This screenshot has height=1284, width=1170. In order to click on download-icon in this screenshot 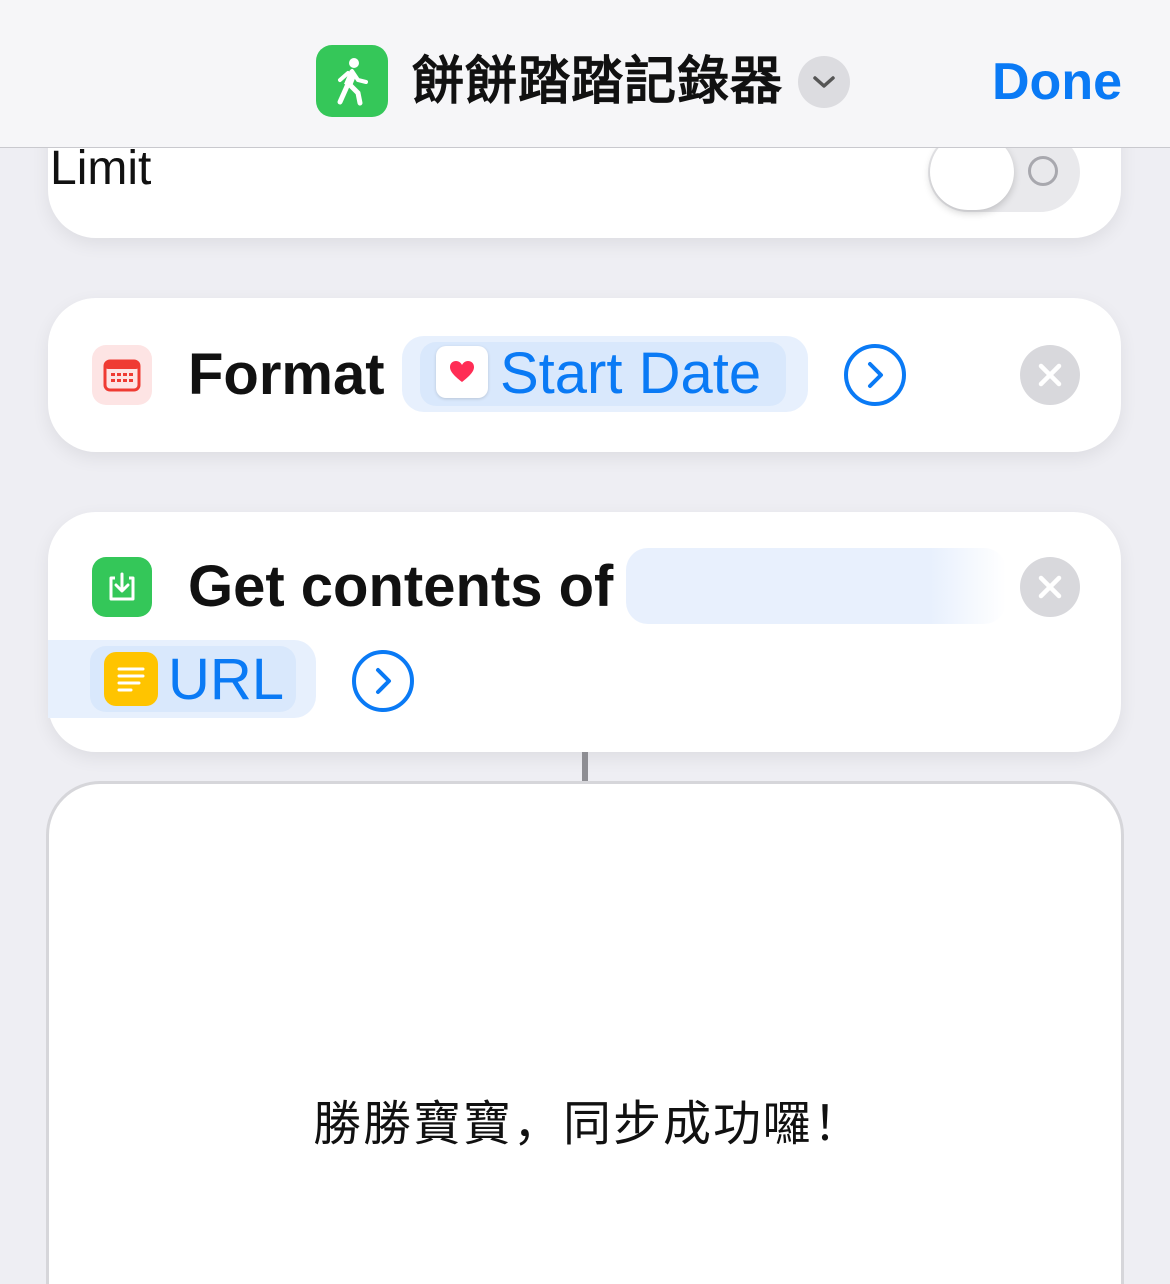, I will do `click(122, 587)`.